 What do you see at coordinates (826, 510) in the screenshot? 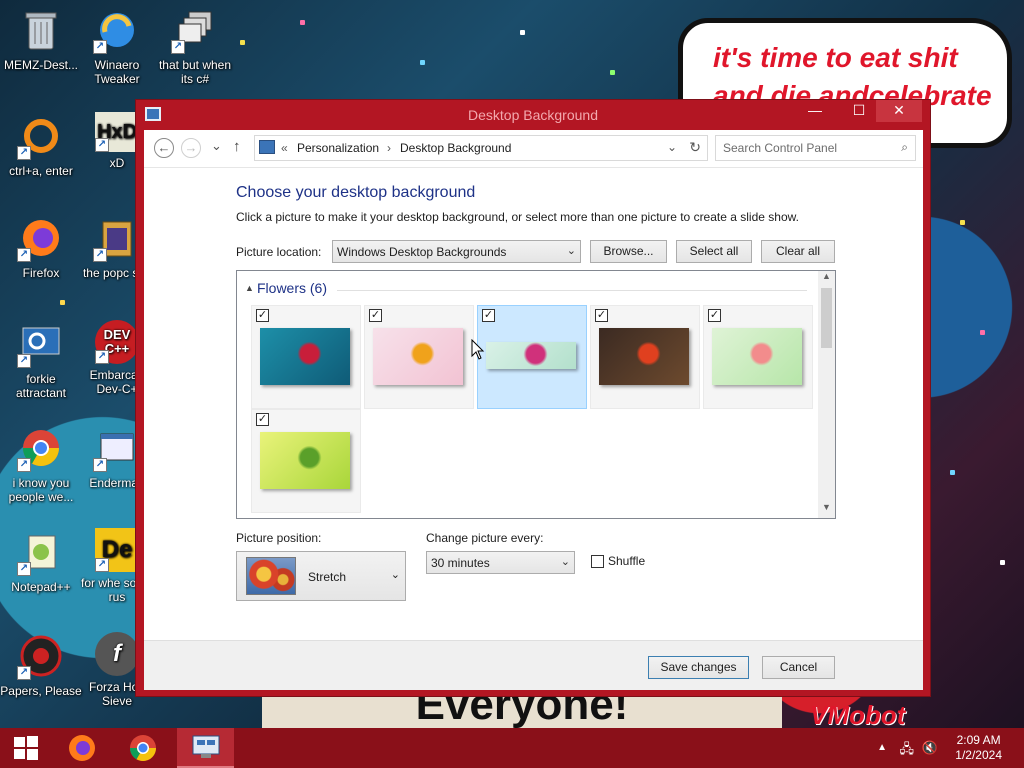
I see `scroll-down-icon: ▼` at bounding box center [826, 510].